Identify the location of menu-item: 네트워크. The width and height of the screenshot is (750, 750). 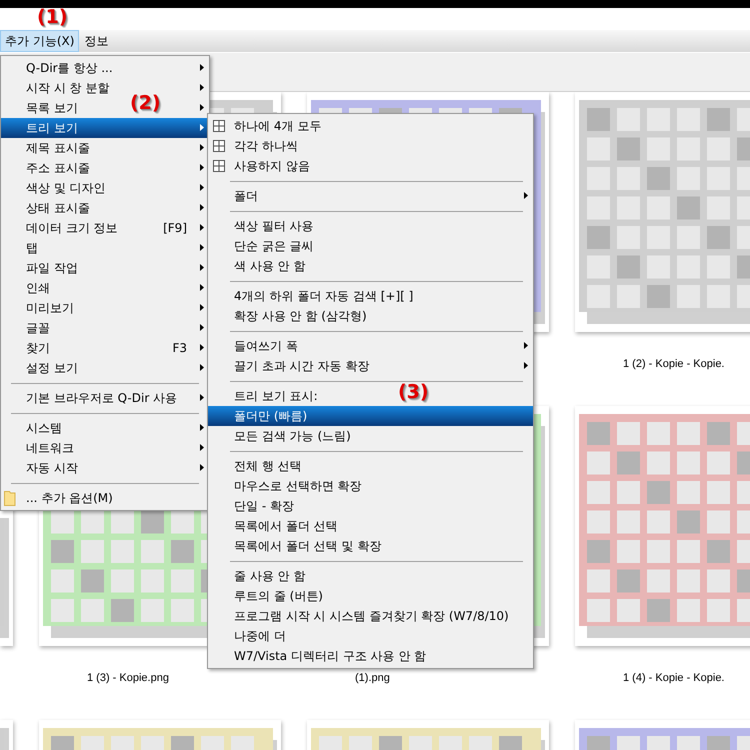
(40, 448).